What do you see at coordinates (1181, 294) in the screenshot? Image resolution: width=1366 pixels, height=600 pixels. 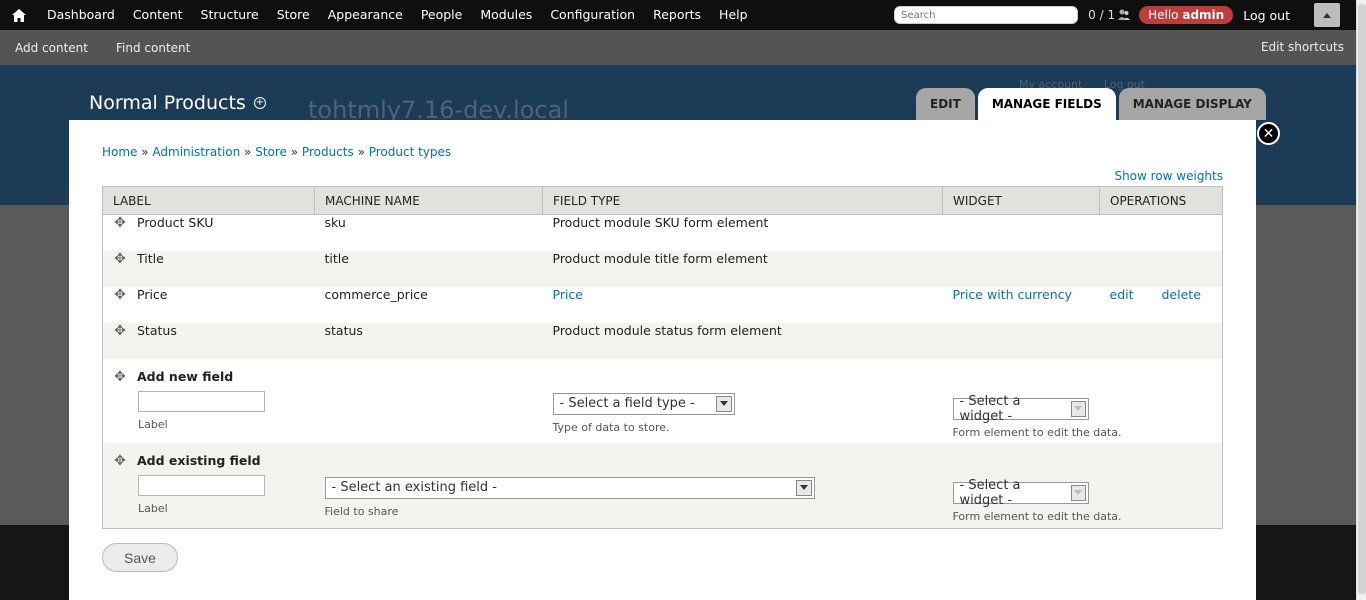 I see `delete-price-link: delete` at bounding box center [1181, 294].